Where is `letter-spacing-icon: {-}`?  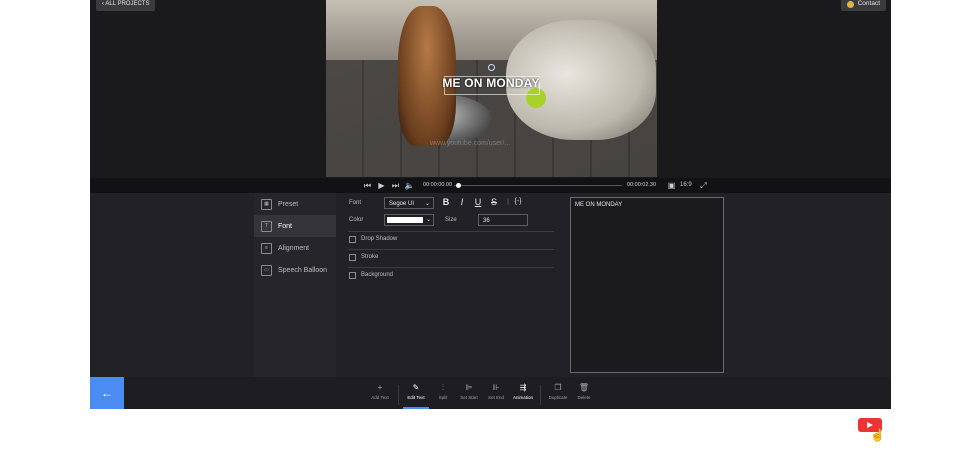
letter-spacing-icon: {-} is located at coordinates (518, 201).